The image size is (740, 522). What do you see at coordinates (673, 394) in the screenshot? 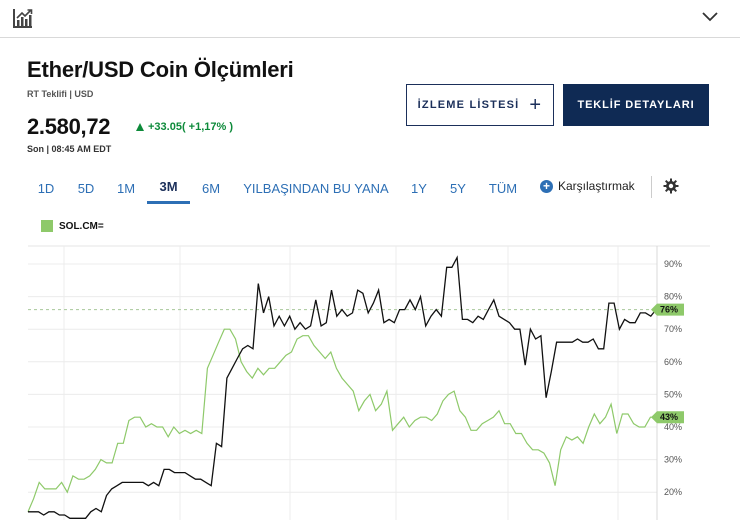
I see `y-tick-label: 50%` at bounding box center [673, 394].